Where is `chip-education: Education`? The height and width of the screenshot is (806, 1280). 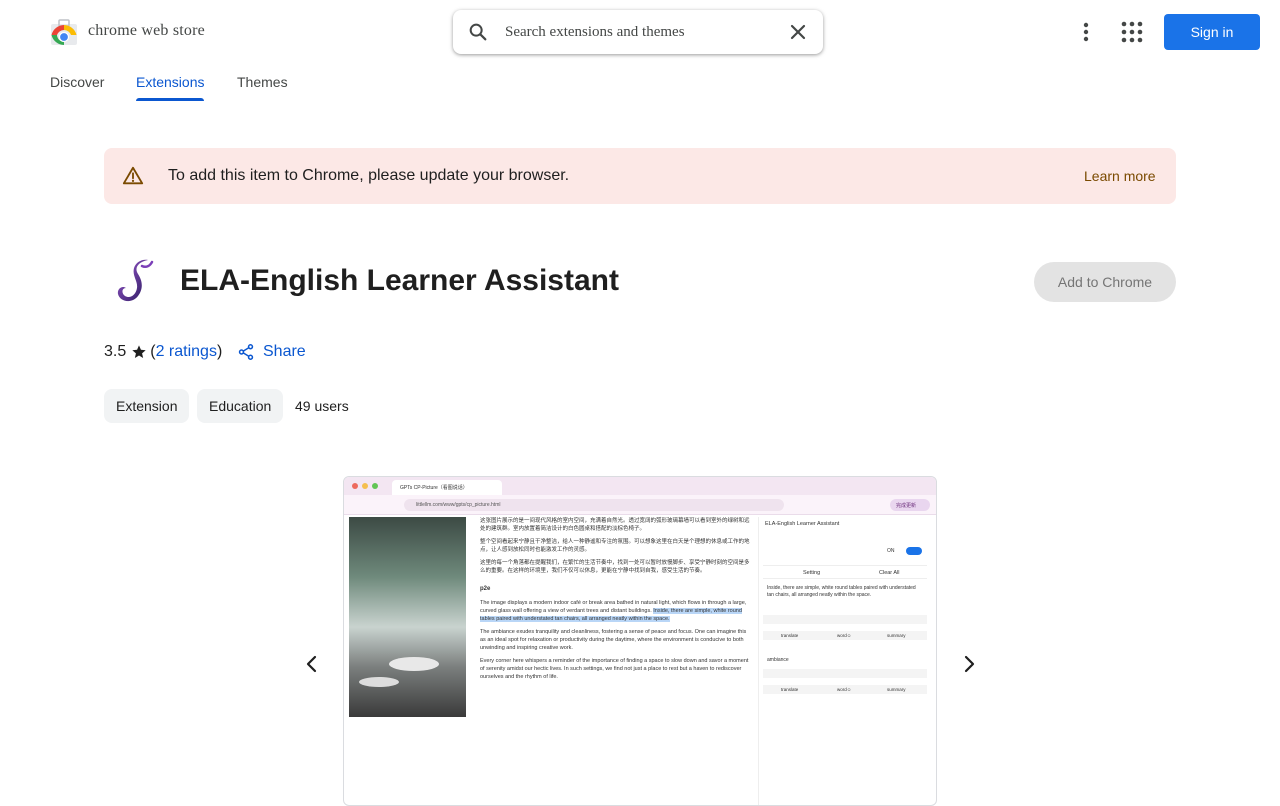 chip-education: Education is located at coordinates (240, 406).